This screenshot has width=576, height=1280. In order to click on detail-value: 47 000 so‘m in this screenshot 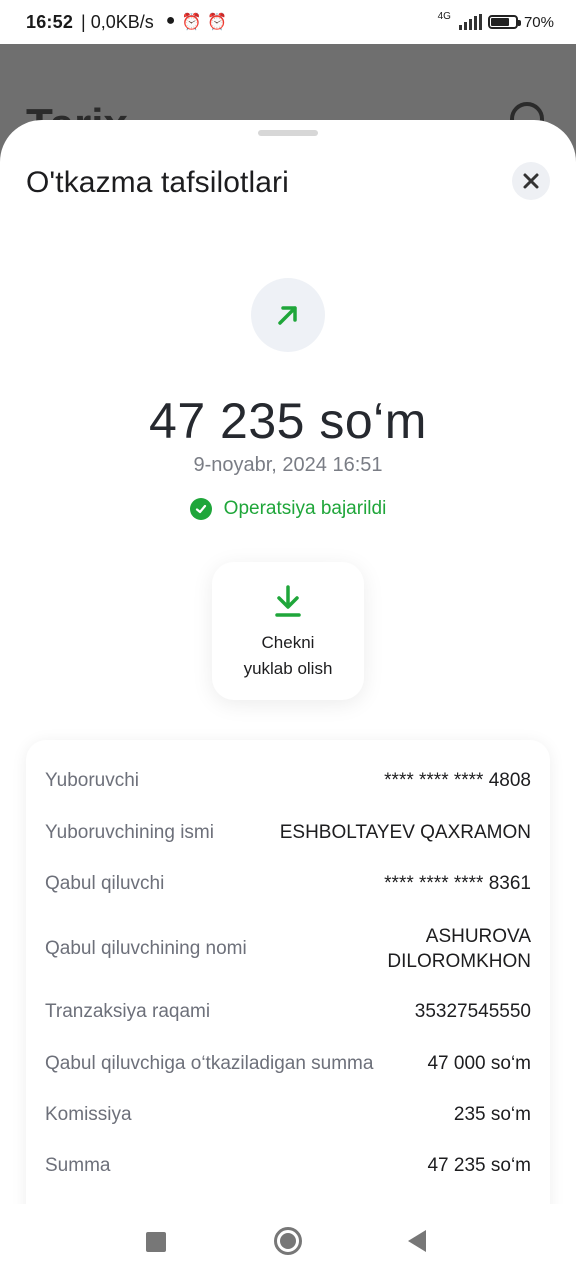, I will do `click(479, 1063)`.